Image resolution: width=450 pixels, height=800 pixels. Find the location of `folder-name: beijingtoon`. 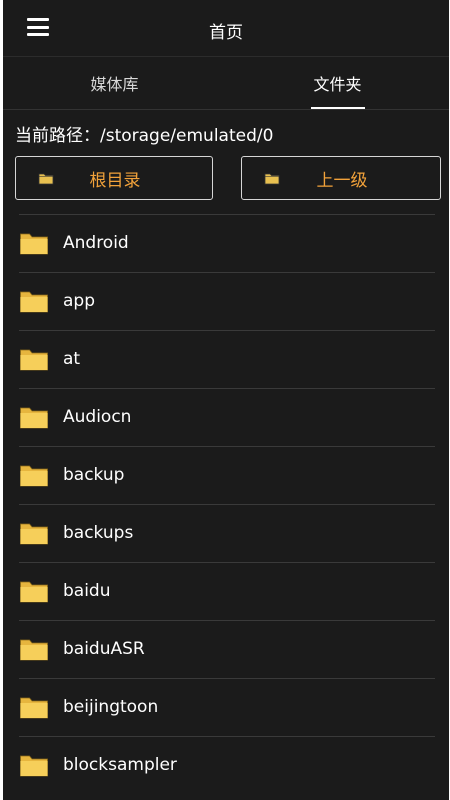

folder-name: beijingtoon is located at coordinates (111, 707).